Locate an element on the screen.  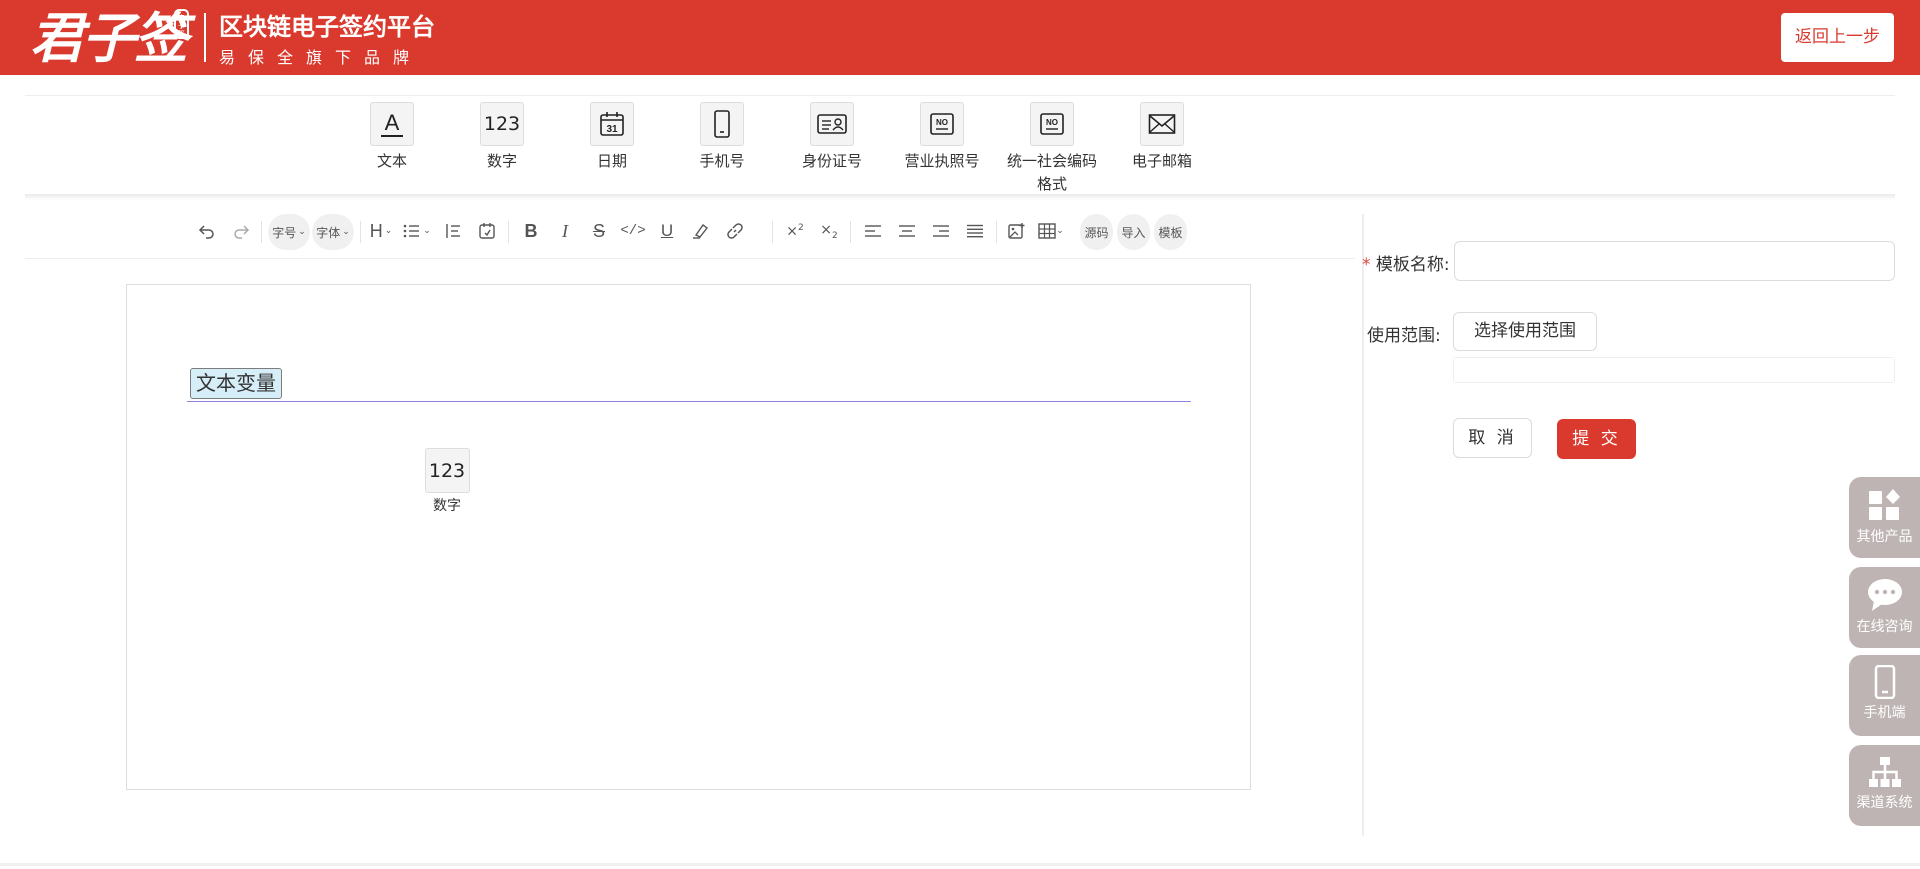
number-123-icon: 123 is located at coordinates (447, 470).